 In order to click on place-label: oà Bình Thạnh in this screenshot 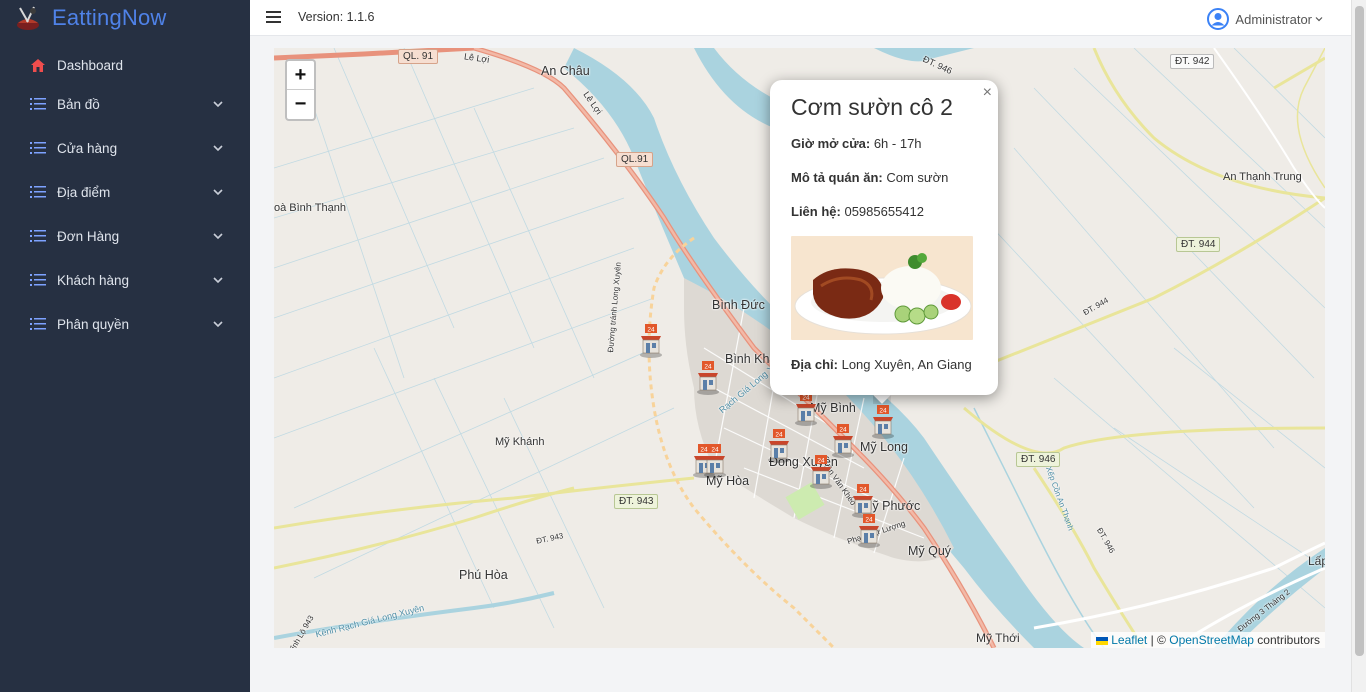, I will do `click(310, 208)`.